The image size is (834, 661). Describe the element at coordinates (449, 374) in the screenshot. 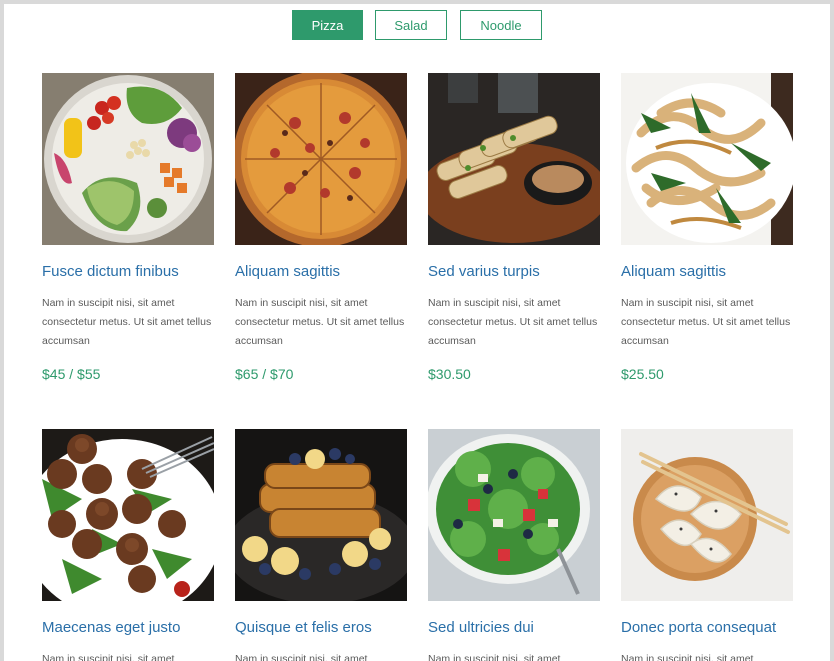

I see `product-price: $30.50` at that location.